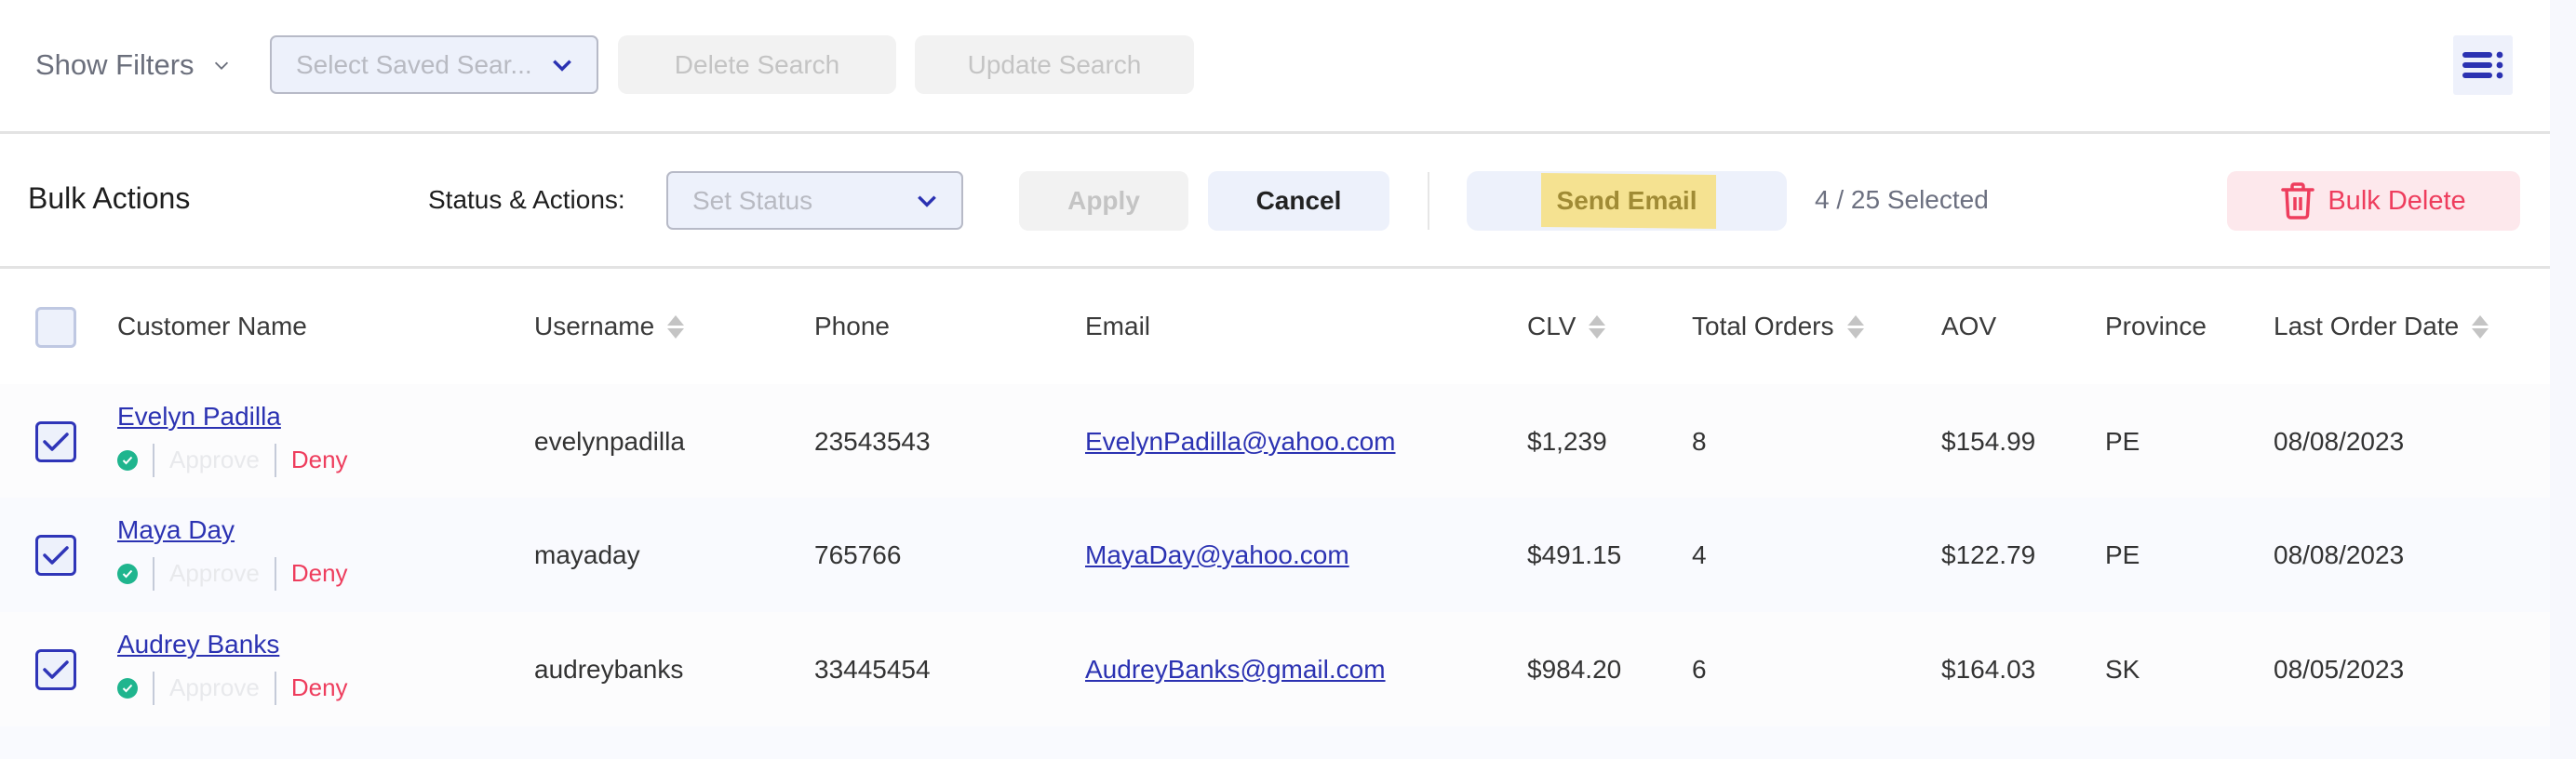  Describe the element at coordinates (752, 200) in the screenshot. I see `set-status-placeholder: Set Status` at that location.